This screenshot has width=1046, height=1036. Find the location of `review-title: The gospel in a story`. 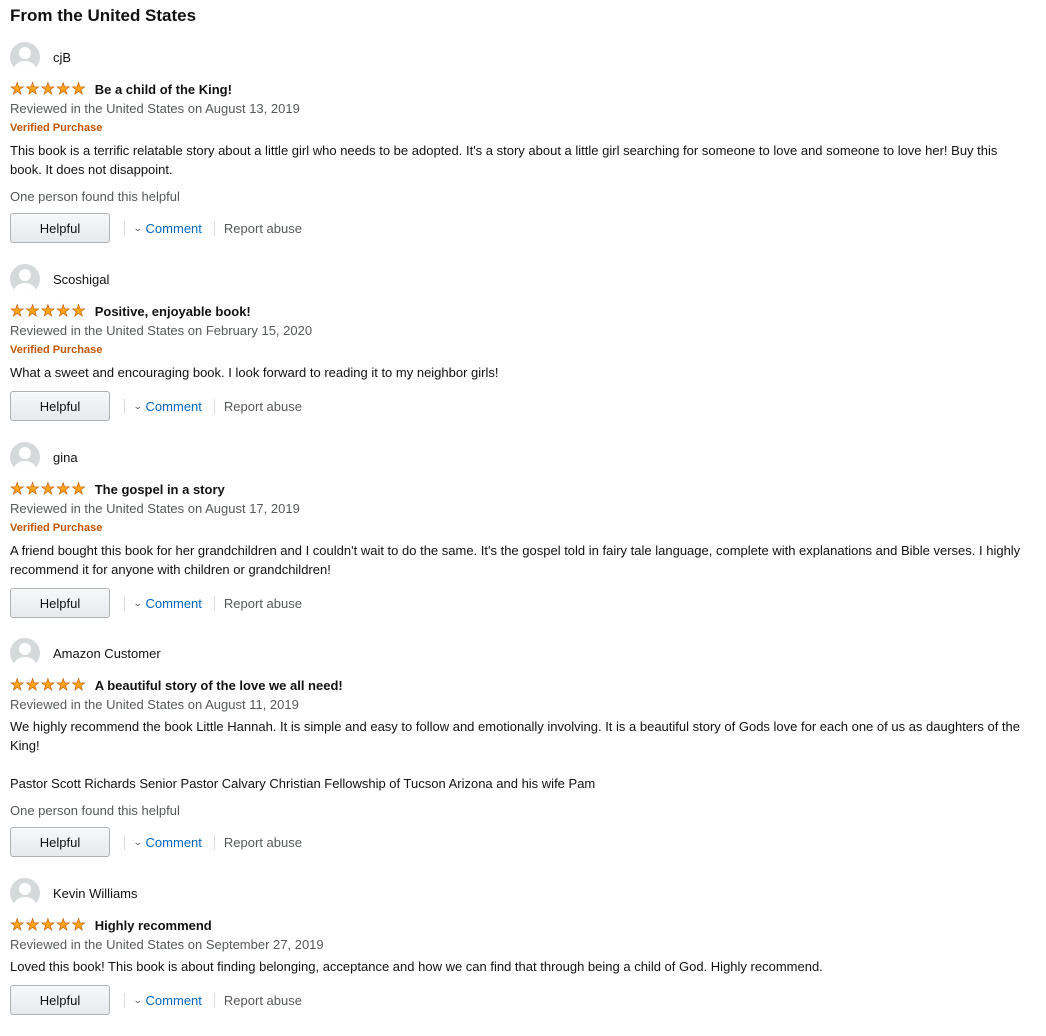

review-title: The gospel in a story is located at coordinates (160, 489).